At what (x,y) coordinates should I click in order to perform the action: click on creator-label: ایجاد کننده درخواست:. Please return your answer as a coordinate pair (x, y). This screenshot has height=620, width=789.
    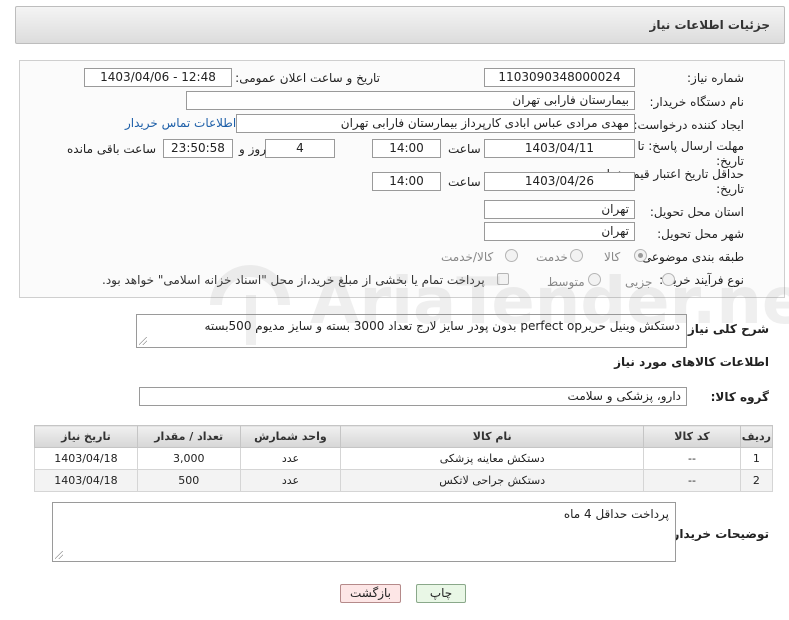
    Looking at the image, I should click on (688, 125).